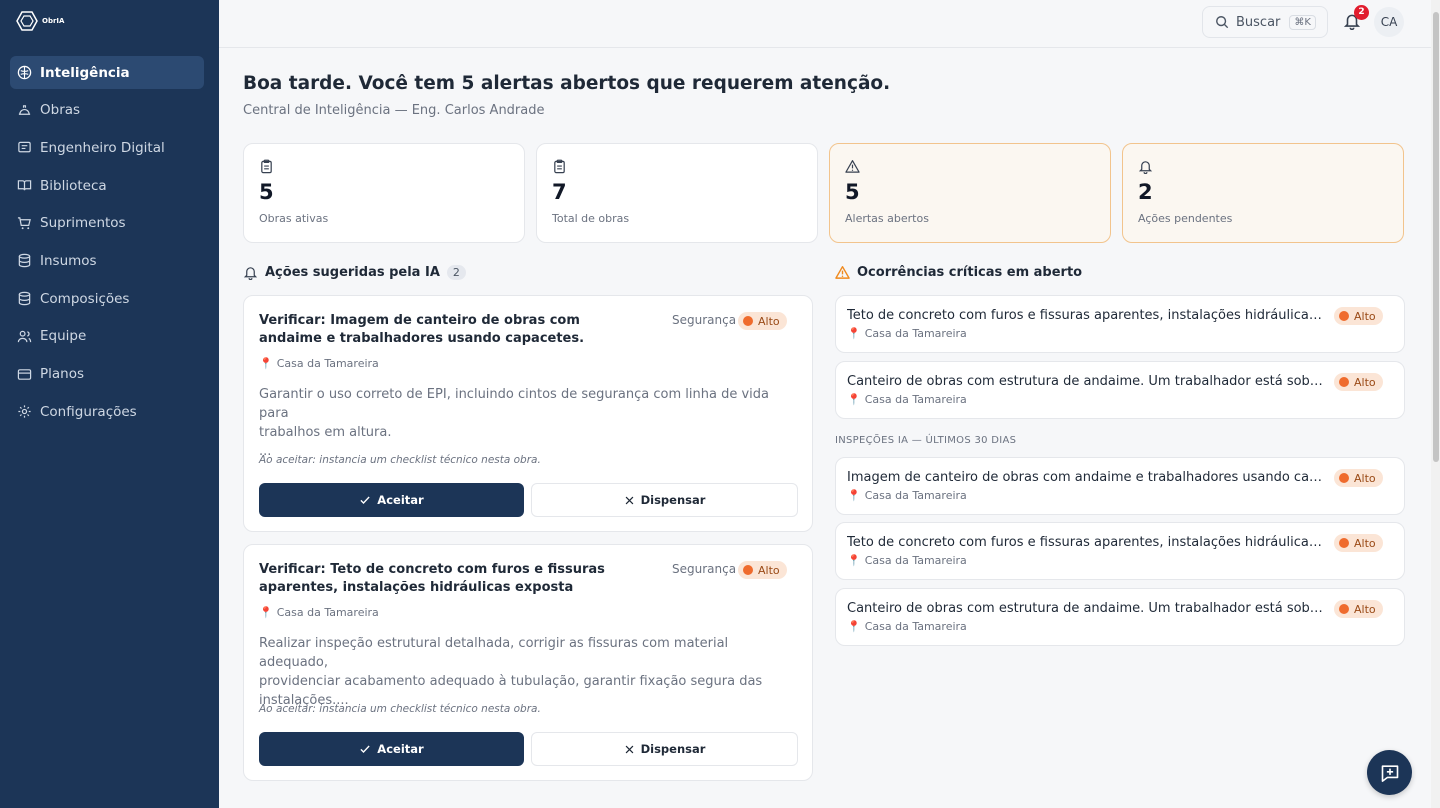 The height and width of the screenshot is (808, 1440). What do you see at coordinates (24, 374) in the screenshot?
I see `credit-card-icon` at bounding box center [24, 374].